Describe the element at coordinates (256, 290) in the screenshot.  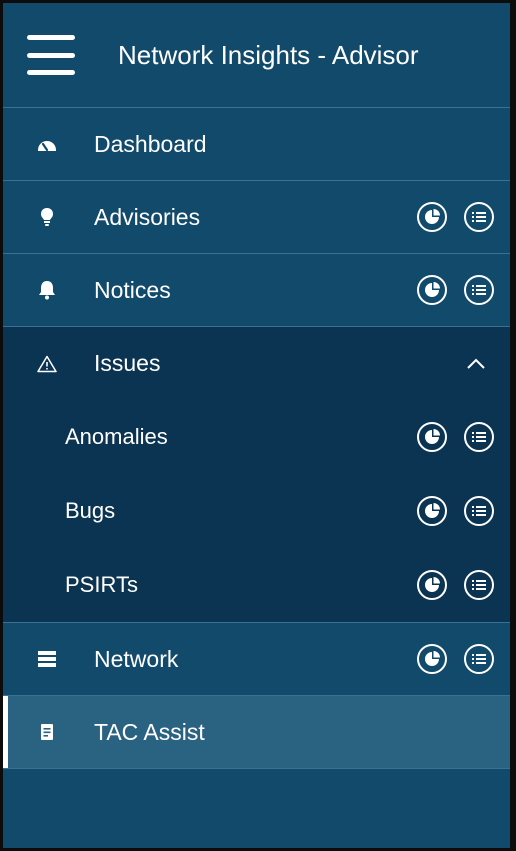
I see `sidebar-item-notices: Notices` at that location.